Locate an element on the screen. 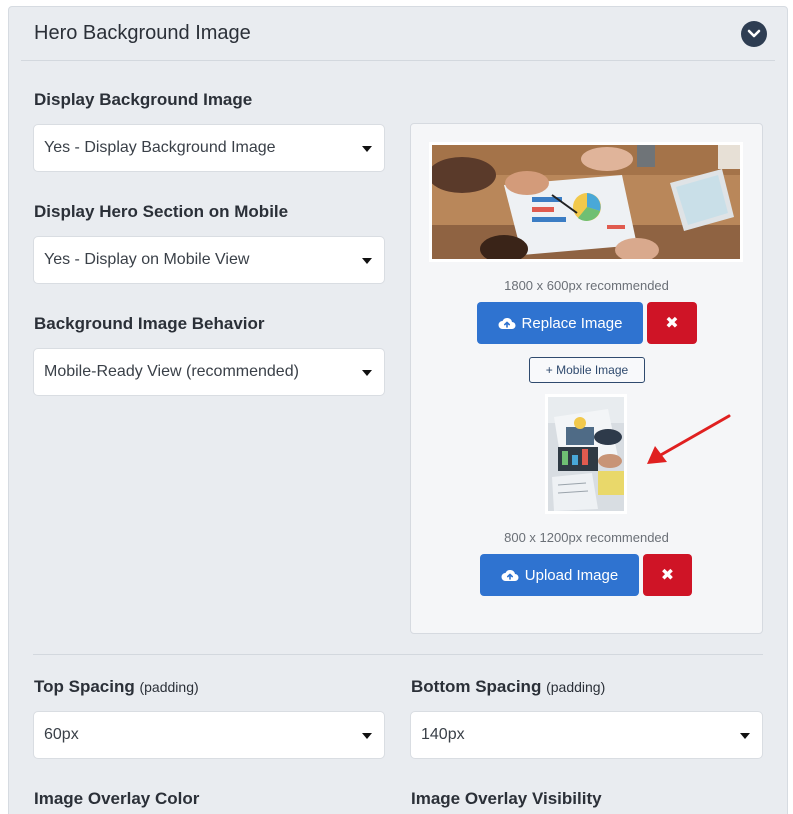  chevron-down-icon is located at coordinates (754, 33).